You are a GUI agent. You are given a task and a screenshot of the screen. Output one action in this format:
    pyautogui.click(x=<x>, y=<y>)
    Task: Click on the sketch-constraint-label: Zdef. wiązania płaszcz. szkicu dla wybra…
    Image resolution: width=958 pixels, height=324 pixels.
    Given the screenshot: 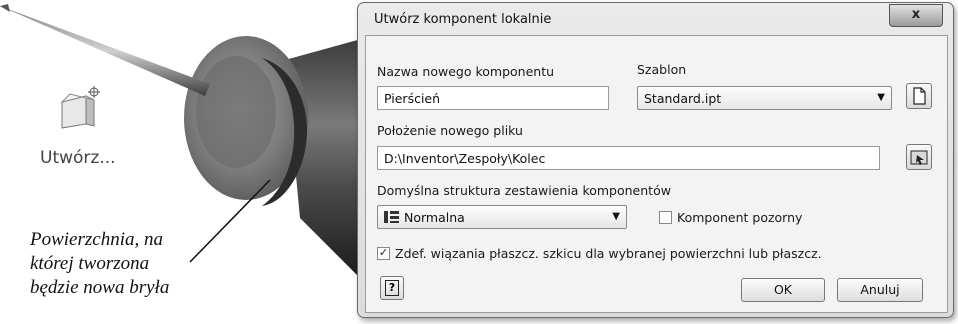 What is the action you would take?
    pyautogui.click(x=608, y=253)
    